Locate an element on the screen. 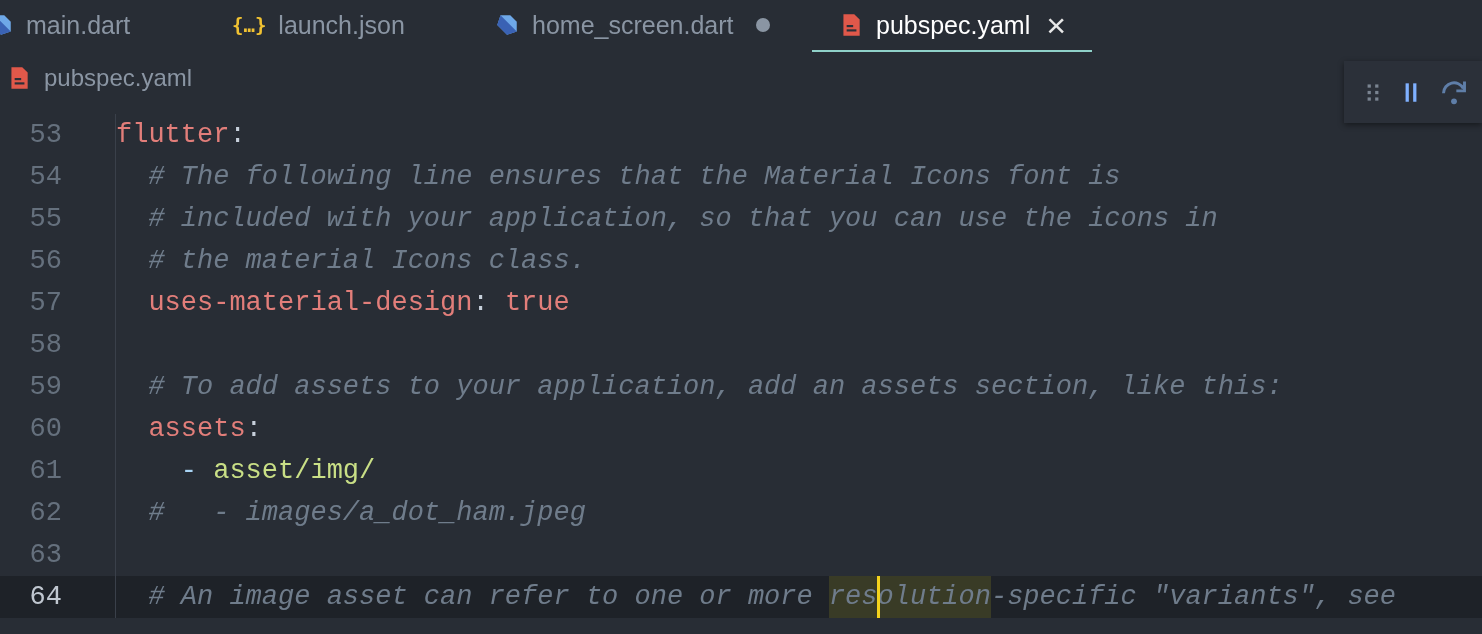 This screenshot has height=634, width=1482. line-number: 63 is located at coordinates (45, 555).